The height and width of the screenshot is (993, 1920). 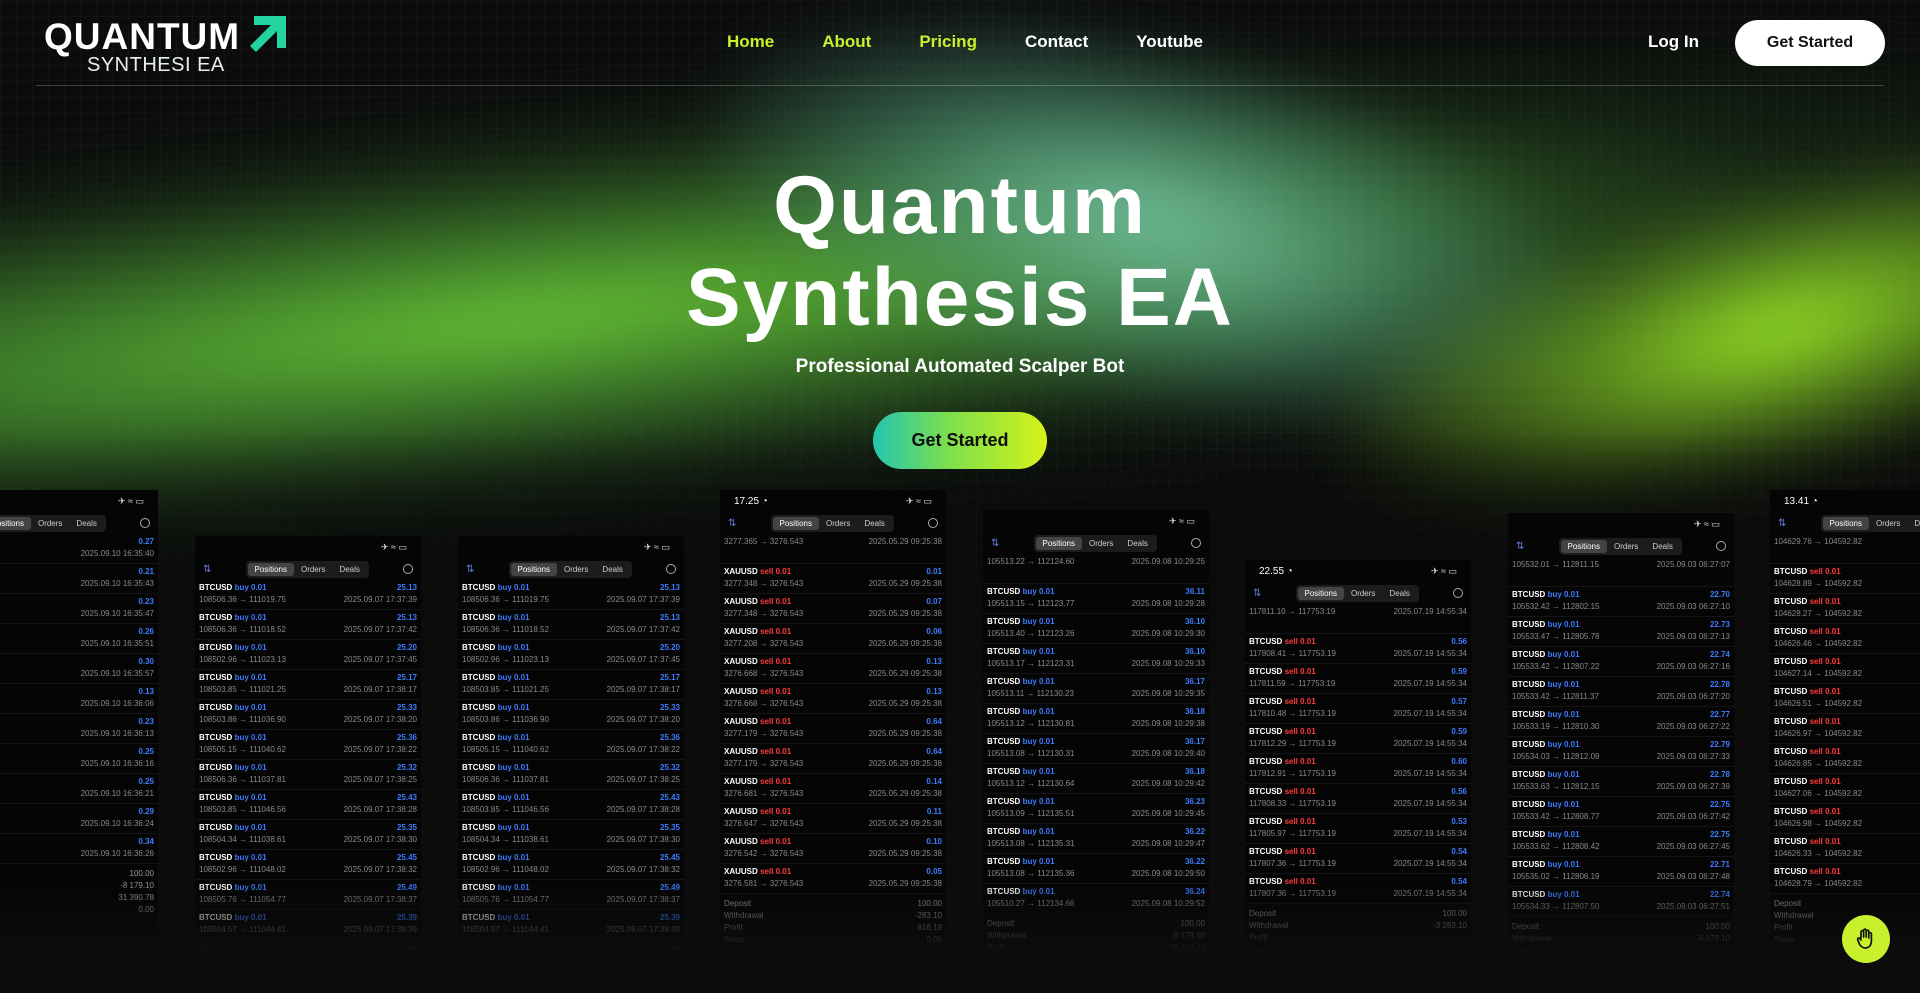 I want to click on phone-tabs-row: ⇅ Positions Orders Deals, so click(x=308, y=569).